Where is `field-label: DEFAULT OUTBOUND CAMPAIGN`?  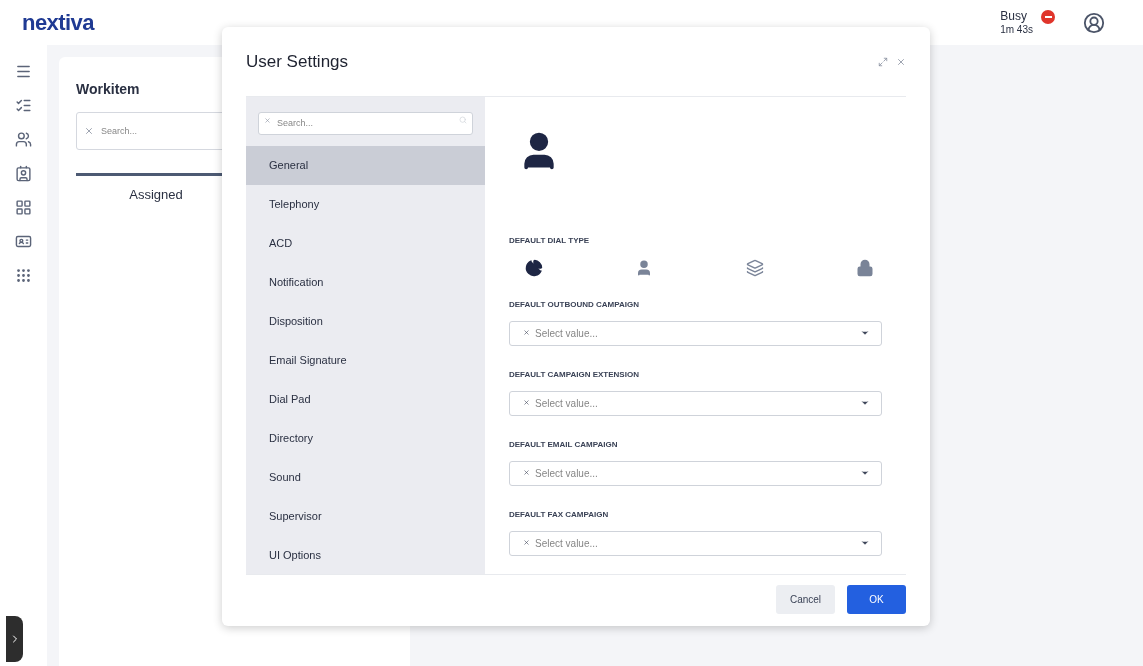
field-label: DEFAULT OUTBOUND CAMPAIGN is located at coordinates (574, 305).